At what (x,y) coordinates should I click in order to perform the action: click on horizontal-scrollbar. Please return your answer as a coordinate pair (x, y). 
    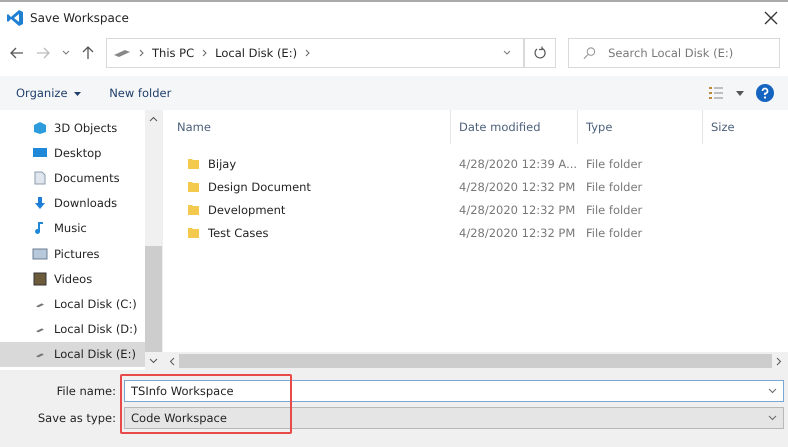
    Looking at the image, I should click on (475, 361).